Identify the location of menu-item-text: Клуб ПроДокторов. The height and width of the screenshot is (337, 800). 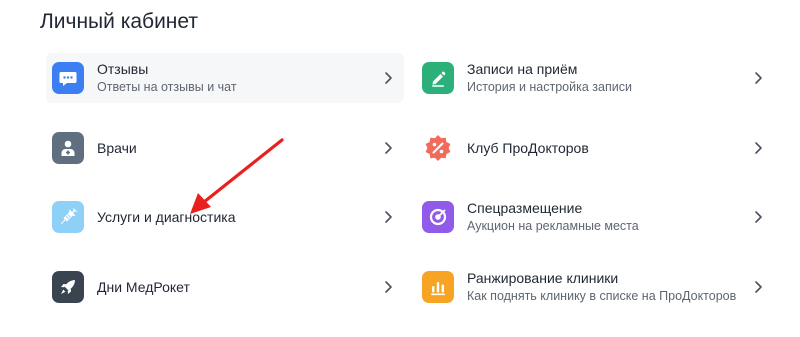
(609, 148).